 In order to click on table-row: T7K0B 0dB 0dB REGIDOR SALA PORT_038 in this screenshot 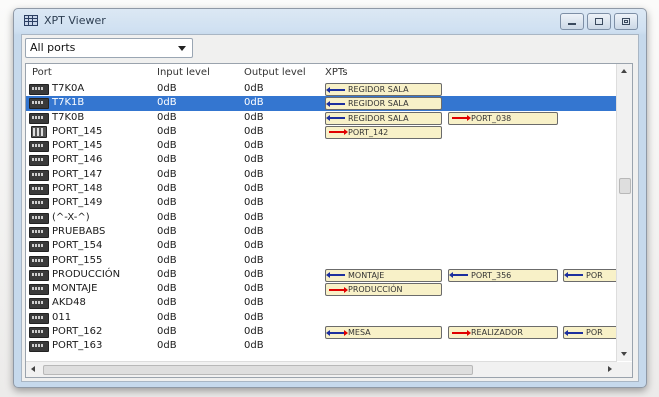, I will do `click(321, 118)`.